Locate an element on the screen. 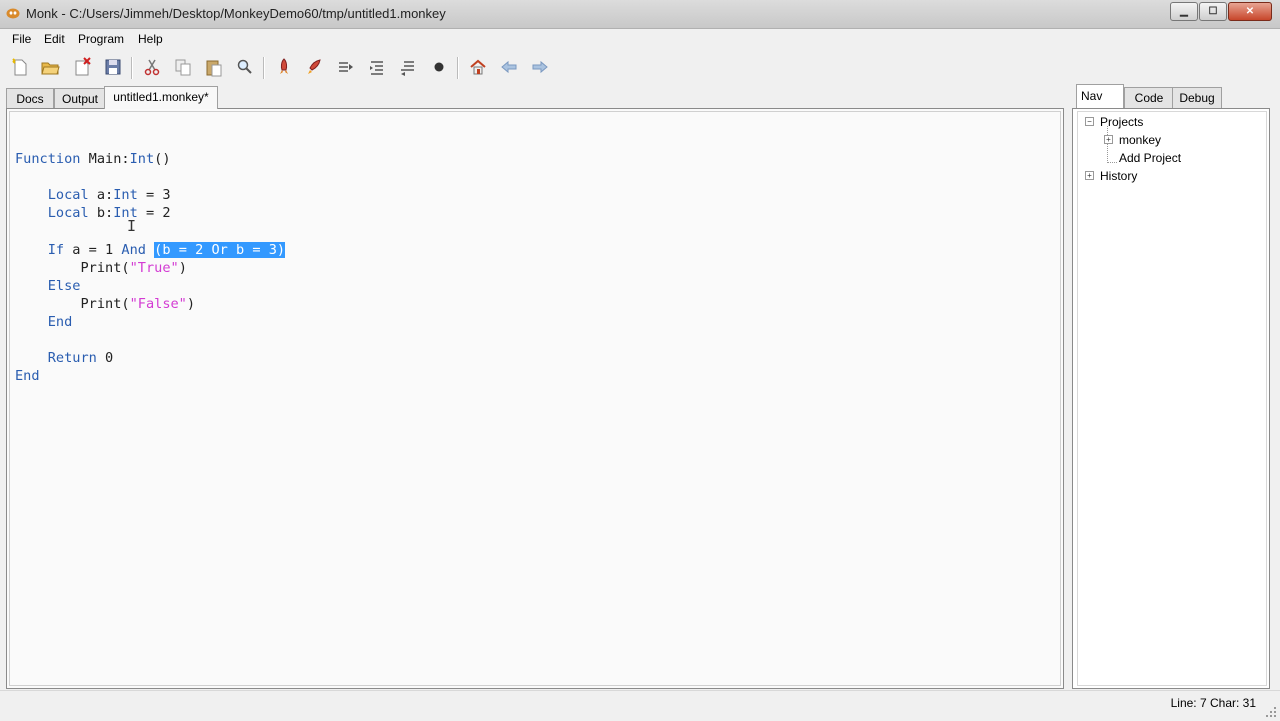 This screenshot has width=1280, height=721. new-file-icon is located at coordinates (19, 67).